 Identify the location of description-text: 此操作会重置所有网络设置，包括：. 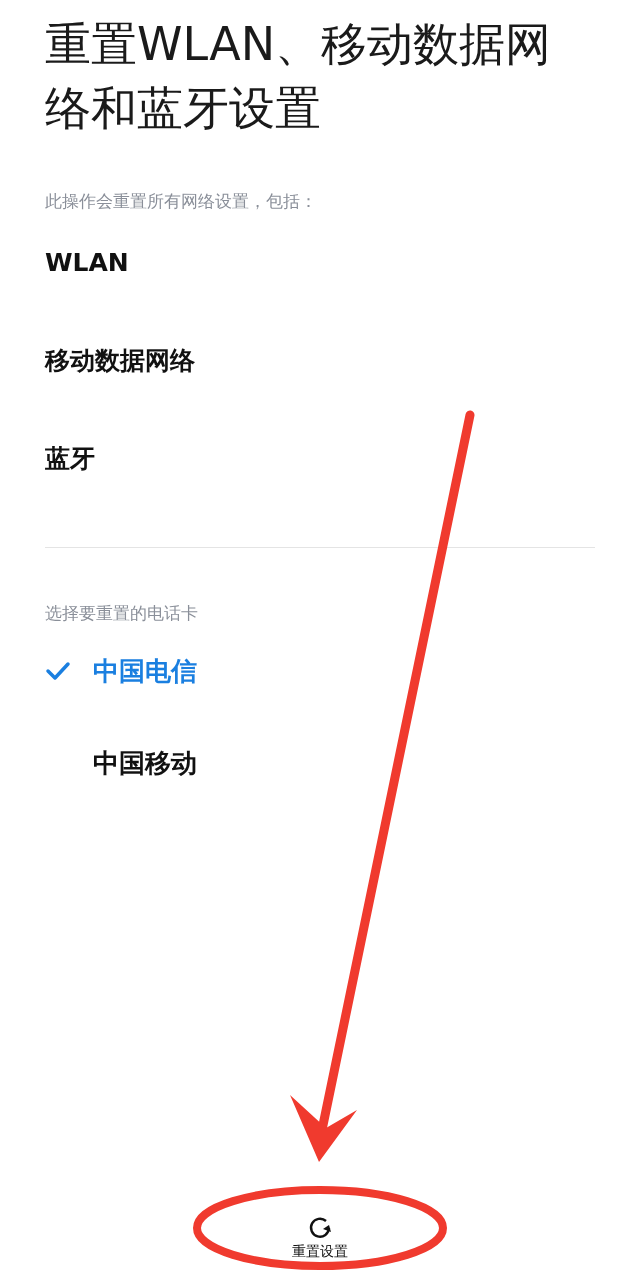
(181, 201).